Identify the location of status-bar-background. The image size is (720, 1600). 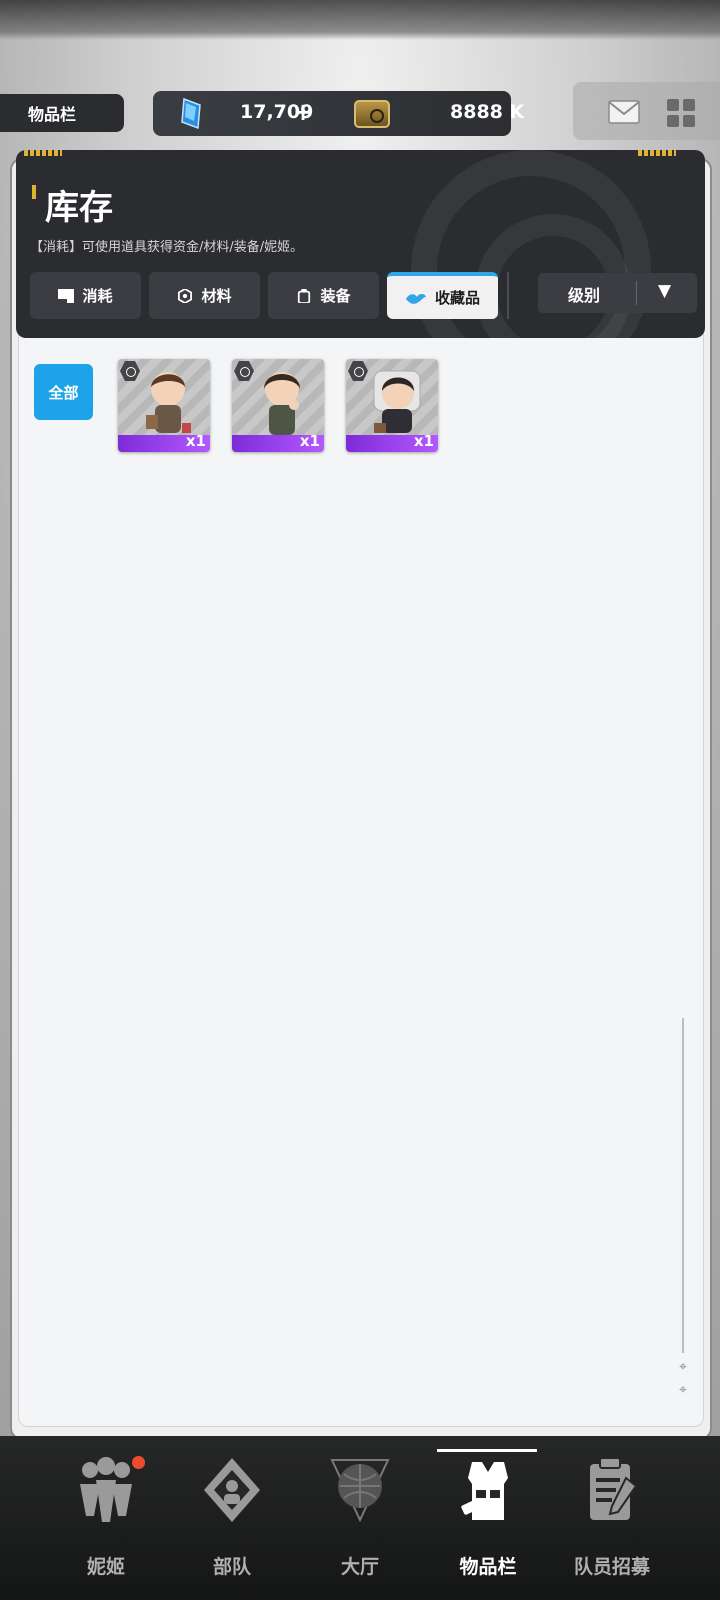
(360, 20).